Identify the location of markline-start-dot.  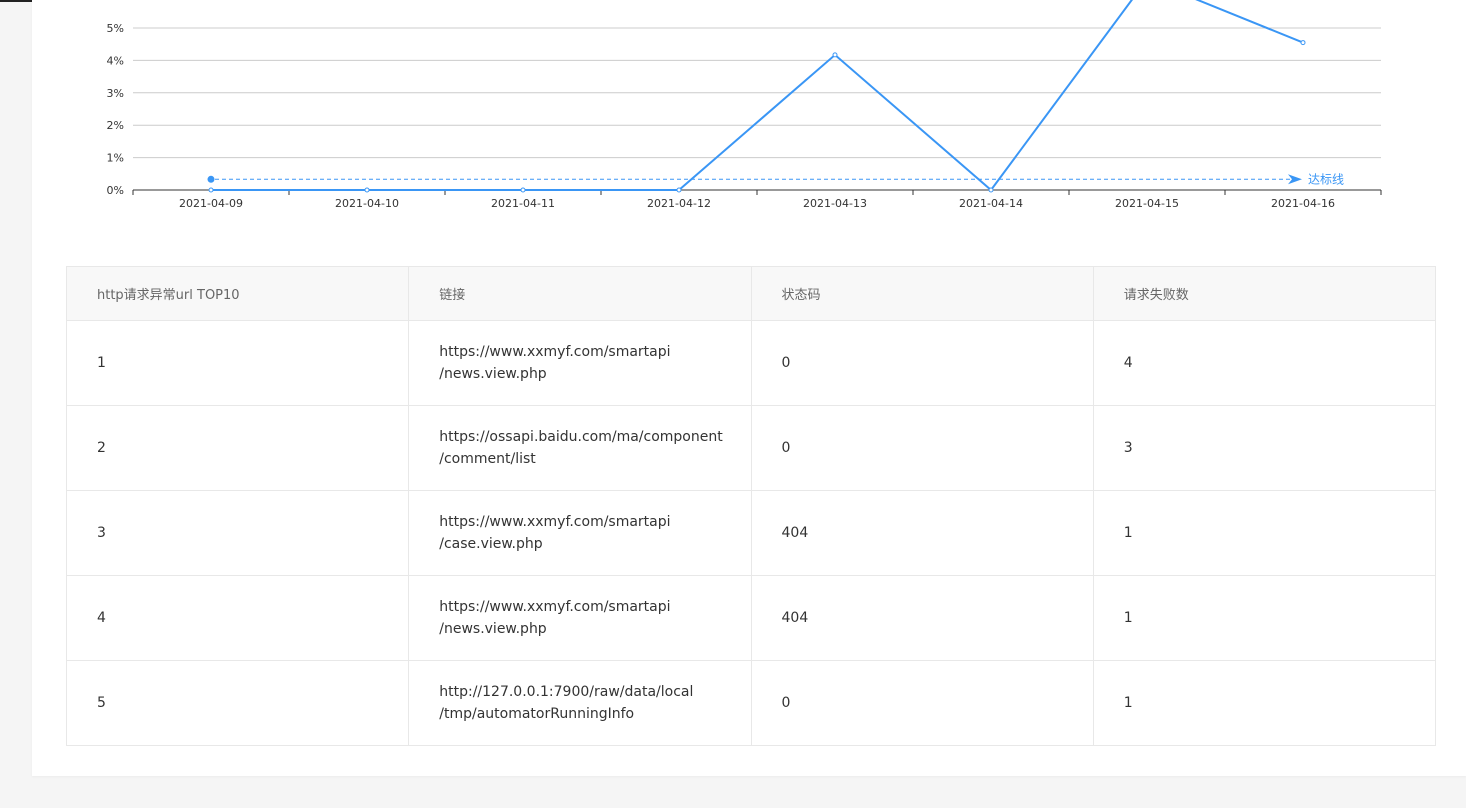
(211, 179).